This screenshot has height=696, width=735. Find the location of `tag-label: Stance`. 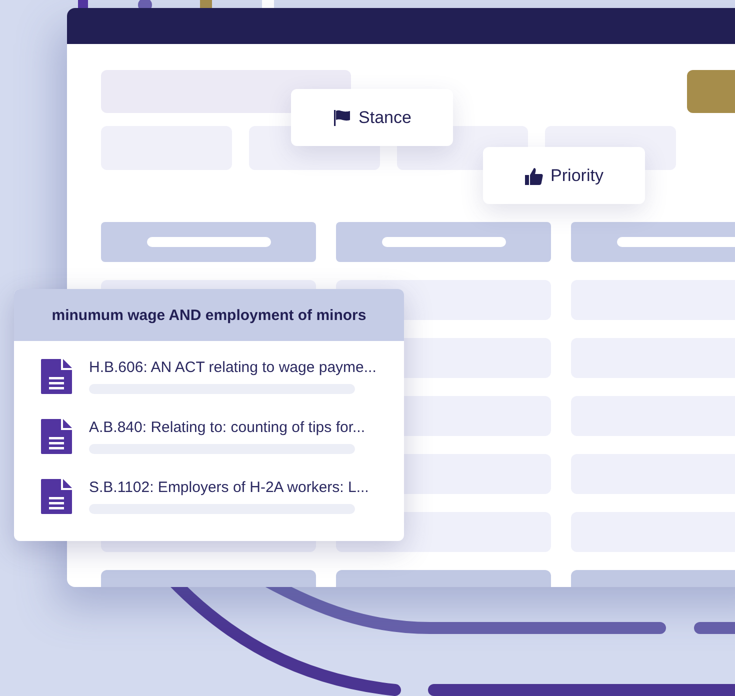

tag-label: Stance is located at coordinates (385, 118).